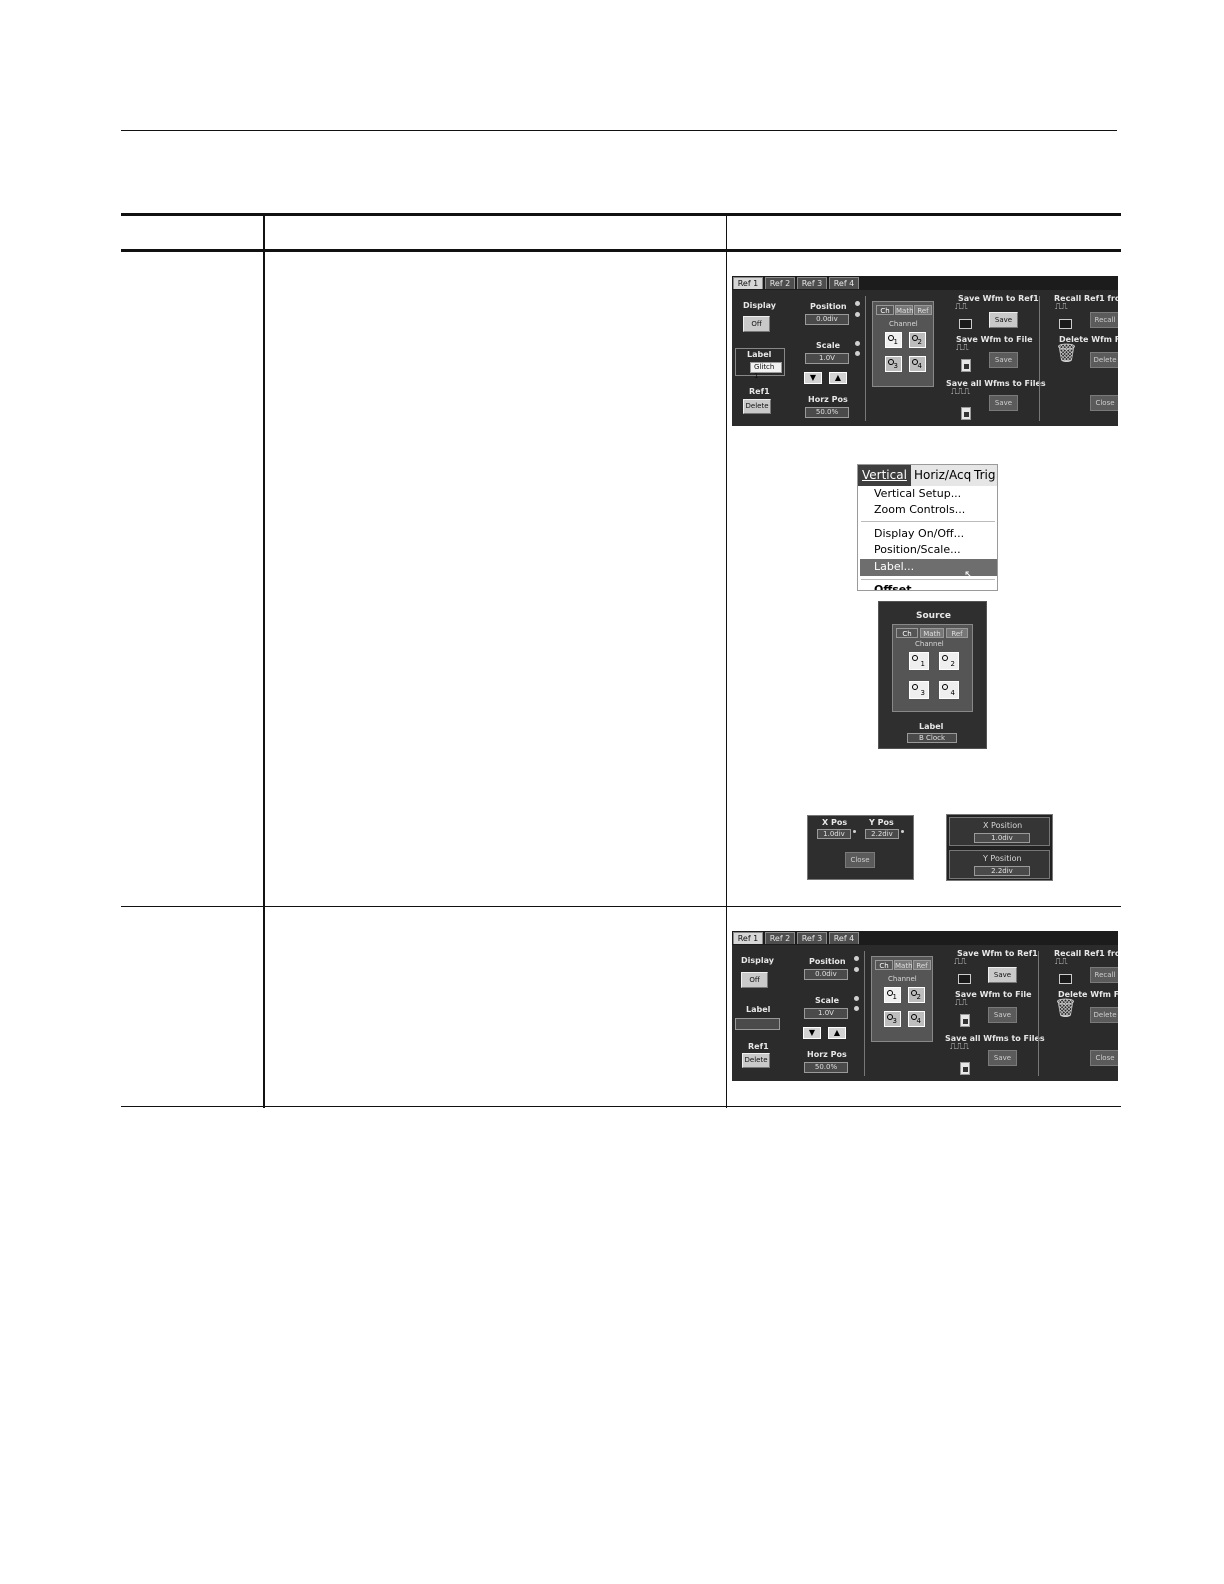  Describe the element at coordinates (925, 283) in the screenshot. I see `ref-tab-bar: Ref 1 Ref 2 Ref 3 Ref 4` at that location.